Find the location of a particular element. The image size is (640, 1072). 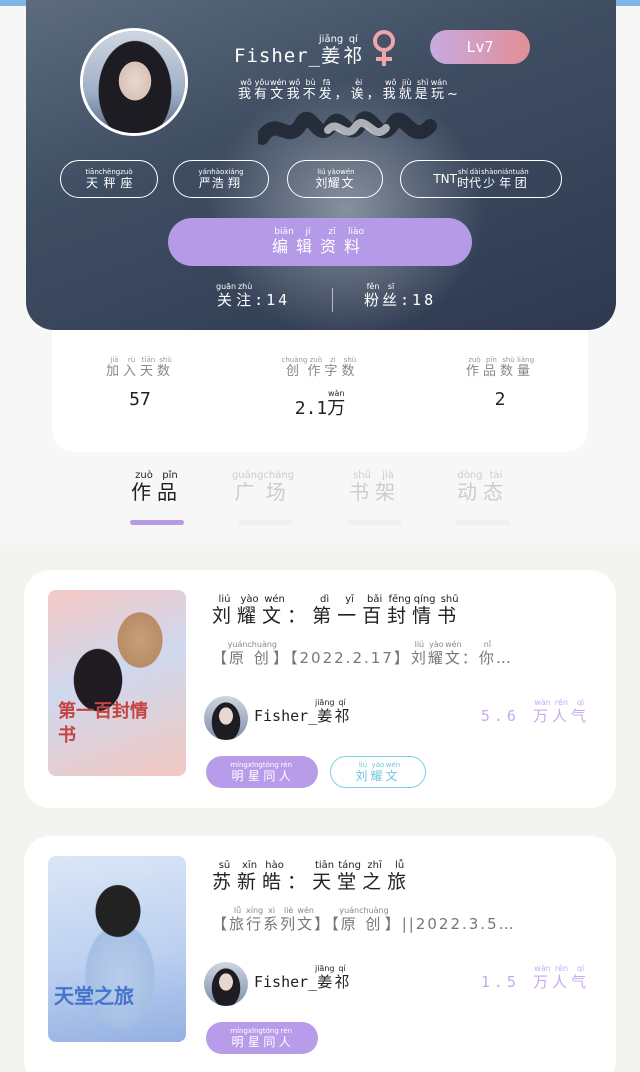

stat-value: 57 is located at coordinates (140, 399).